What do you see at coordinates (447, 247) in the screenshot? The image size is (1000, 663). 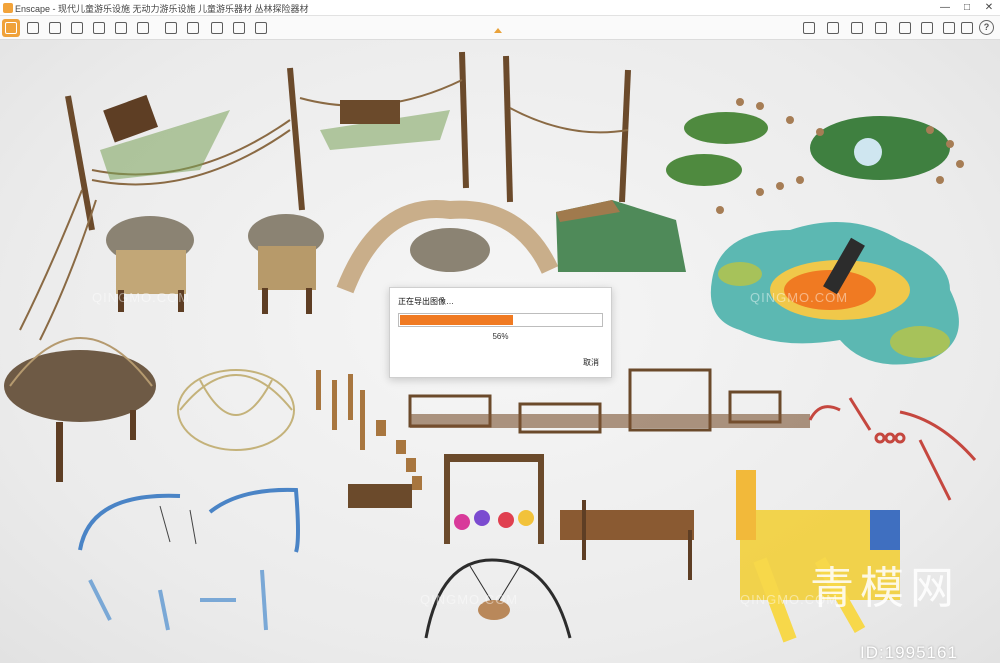 I see `canopy-shelter` at bounding box center [447, 247].